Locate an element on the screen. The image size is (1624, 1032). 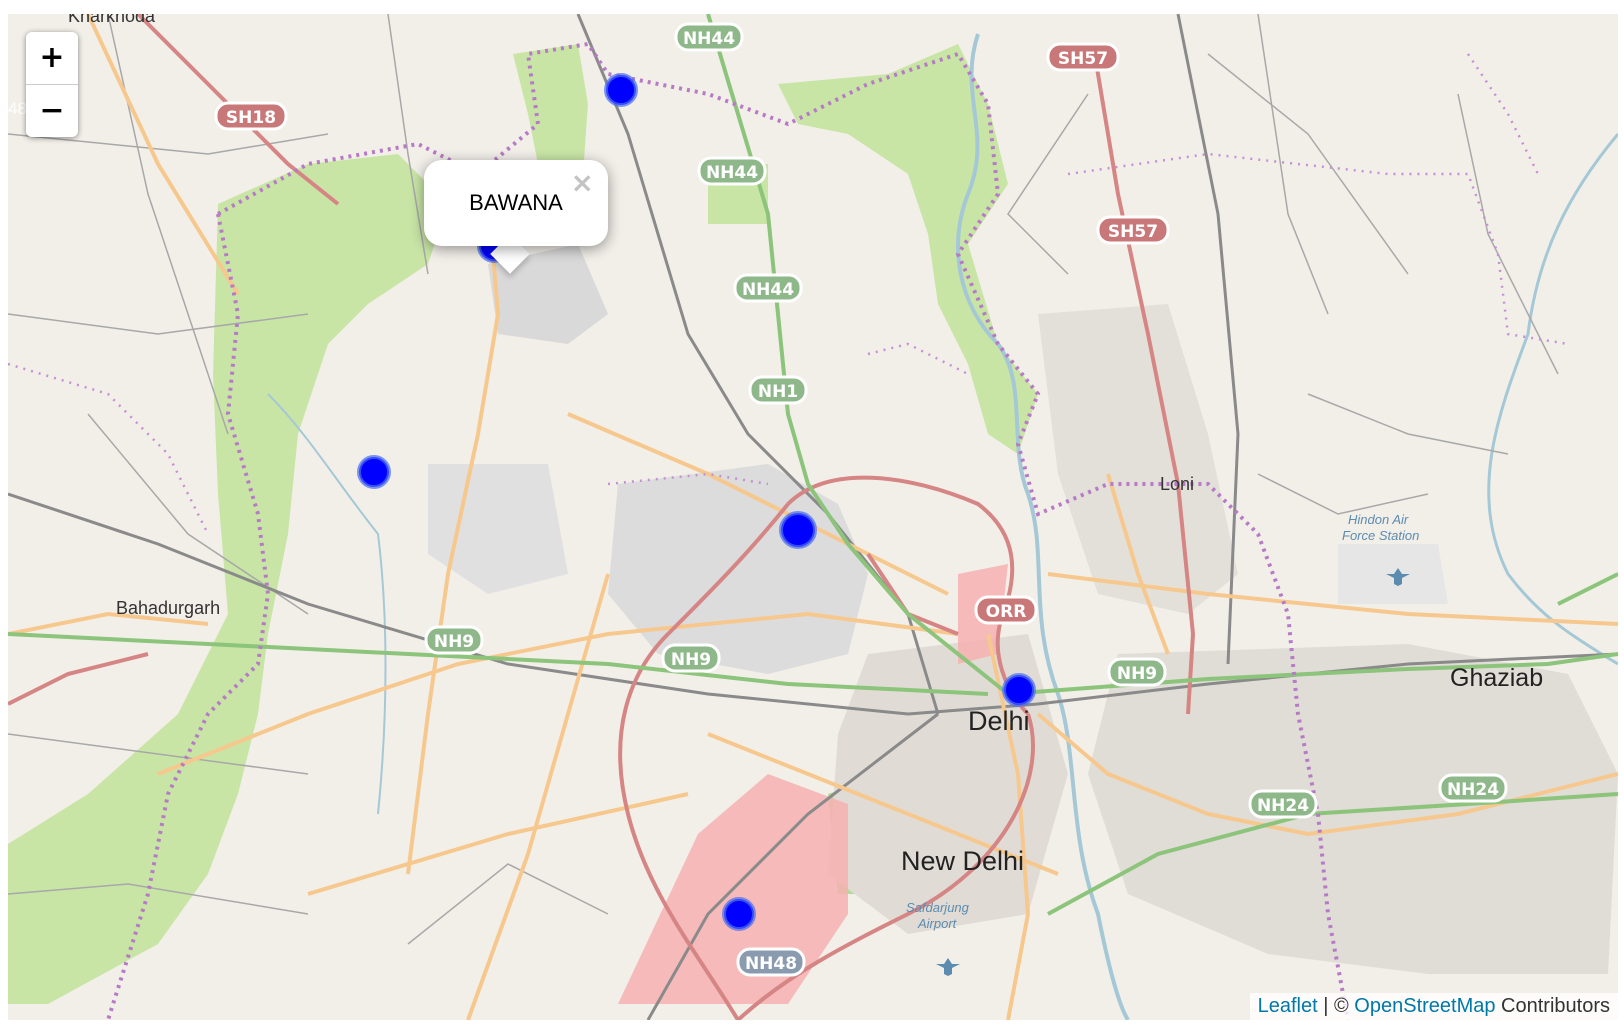
popup-close-icon: × is located at coordinates (582, 182).